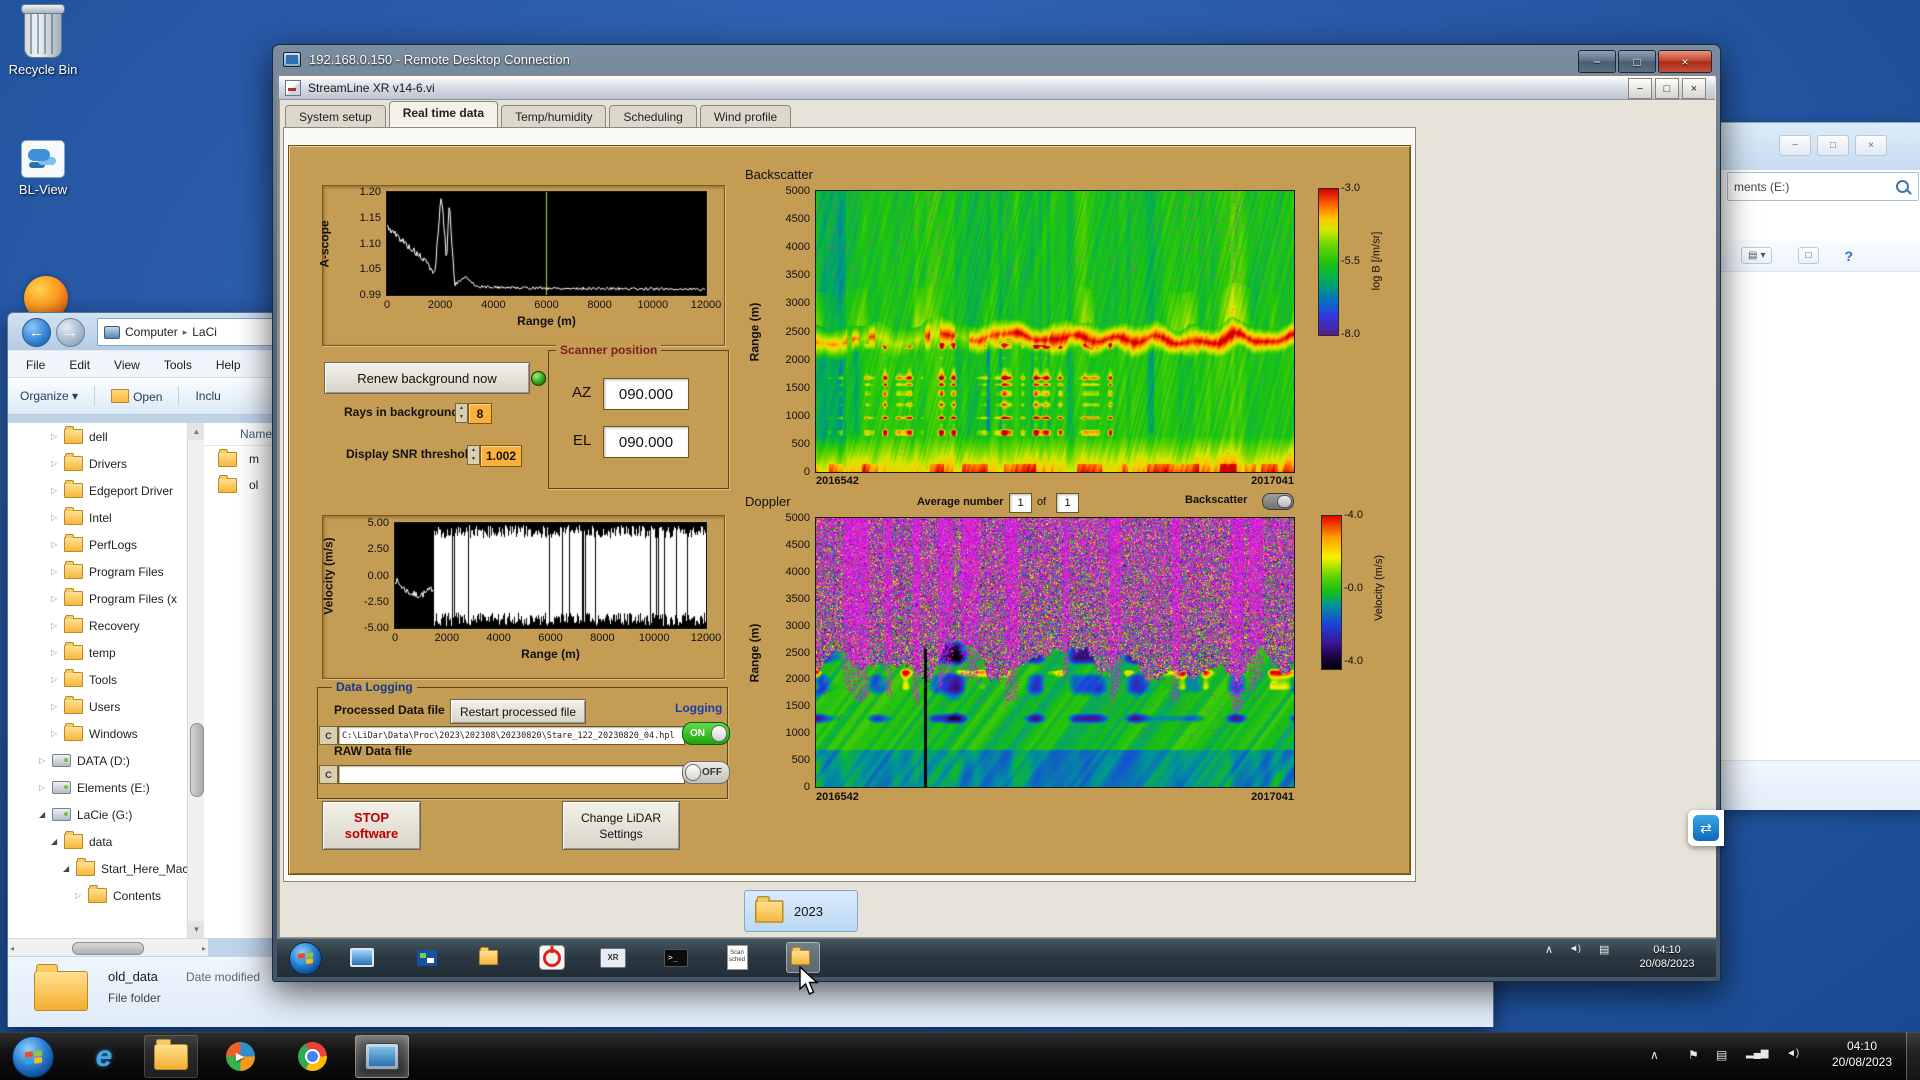 The height and width of the screenshot is (1080, 1920). What do you see at coordinates (554, 116) in the screenshot?
I see `tab-temp-humidity: Temp/humidity` at bounding box center [554, 116].